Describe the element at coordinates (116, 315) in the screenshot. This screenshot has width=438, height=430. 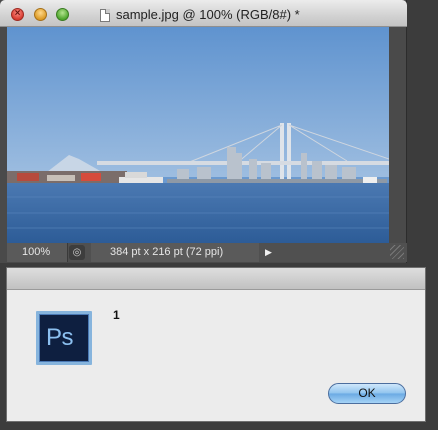
I see `alert-message: 1` at that location.